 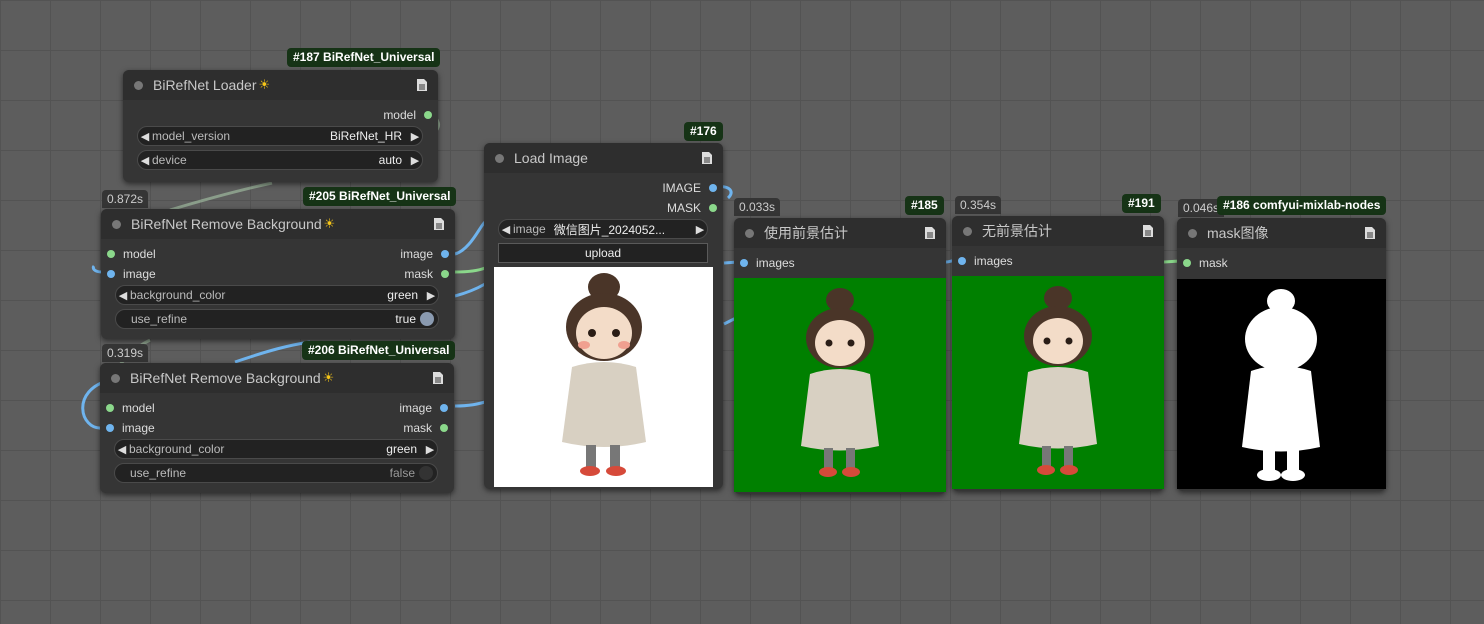 I want to click on node-title: BiRefNet Loader, so click(x=205, y=85).